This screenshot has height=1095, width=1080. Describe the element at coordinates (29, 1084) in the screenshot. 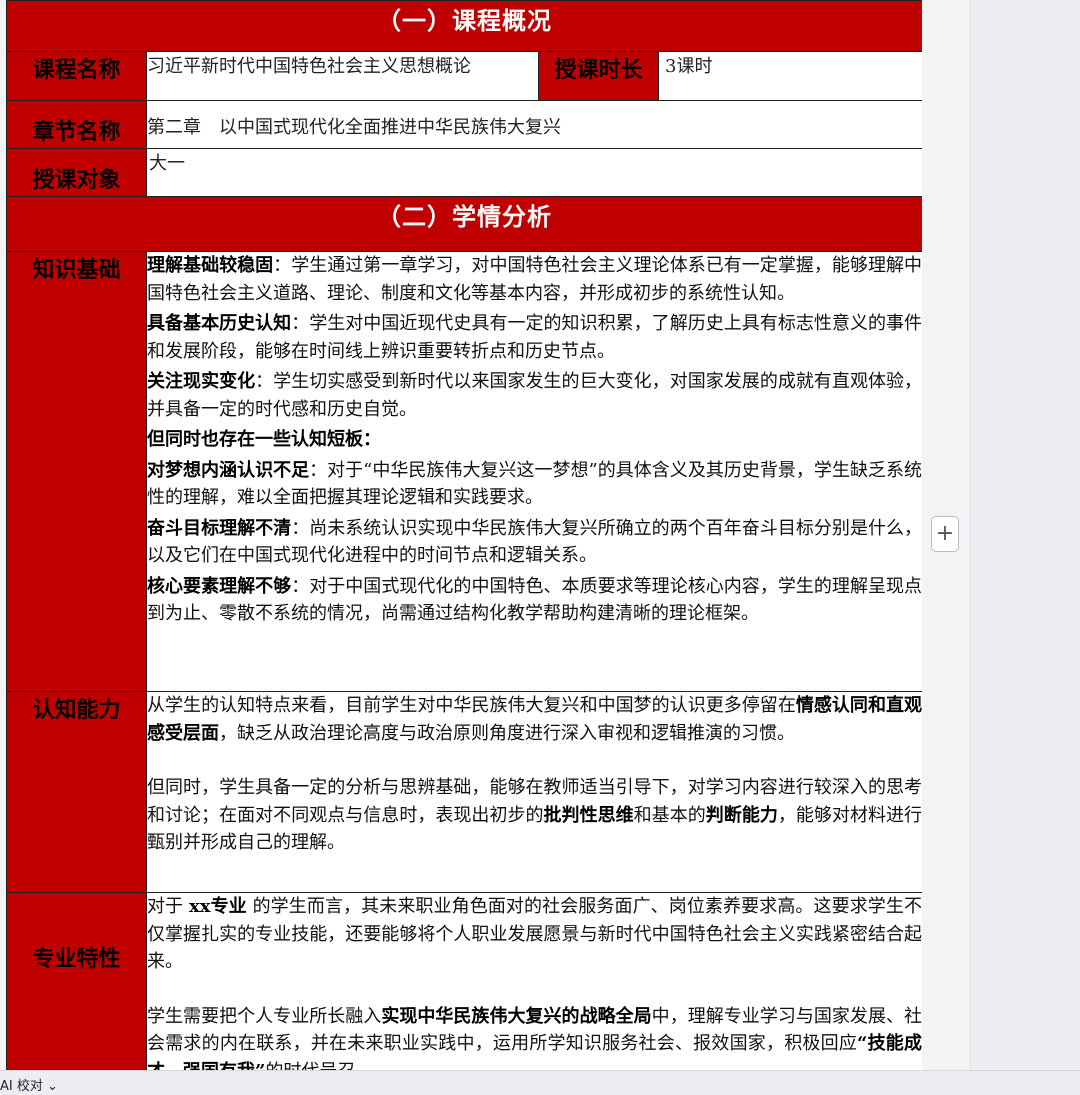

I see `ai-proofread-button: AI 校对 ⌄` at that location.